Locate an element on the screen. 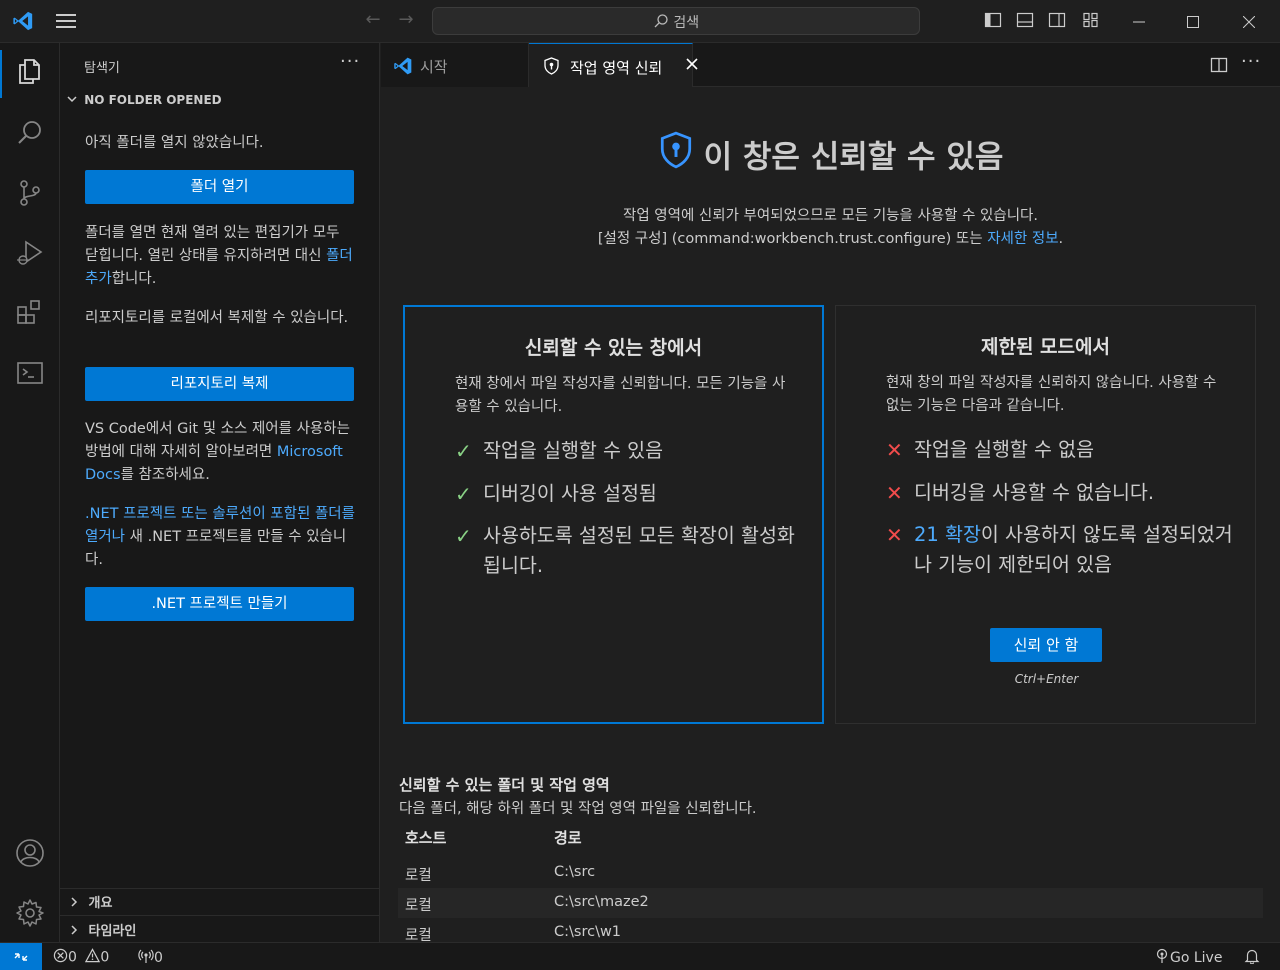  sidebar-title: 탐색기 is located at coordinates (102, 68).